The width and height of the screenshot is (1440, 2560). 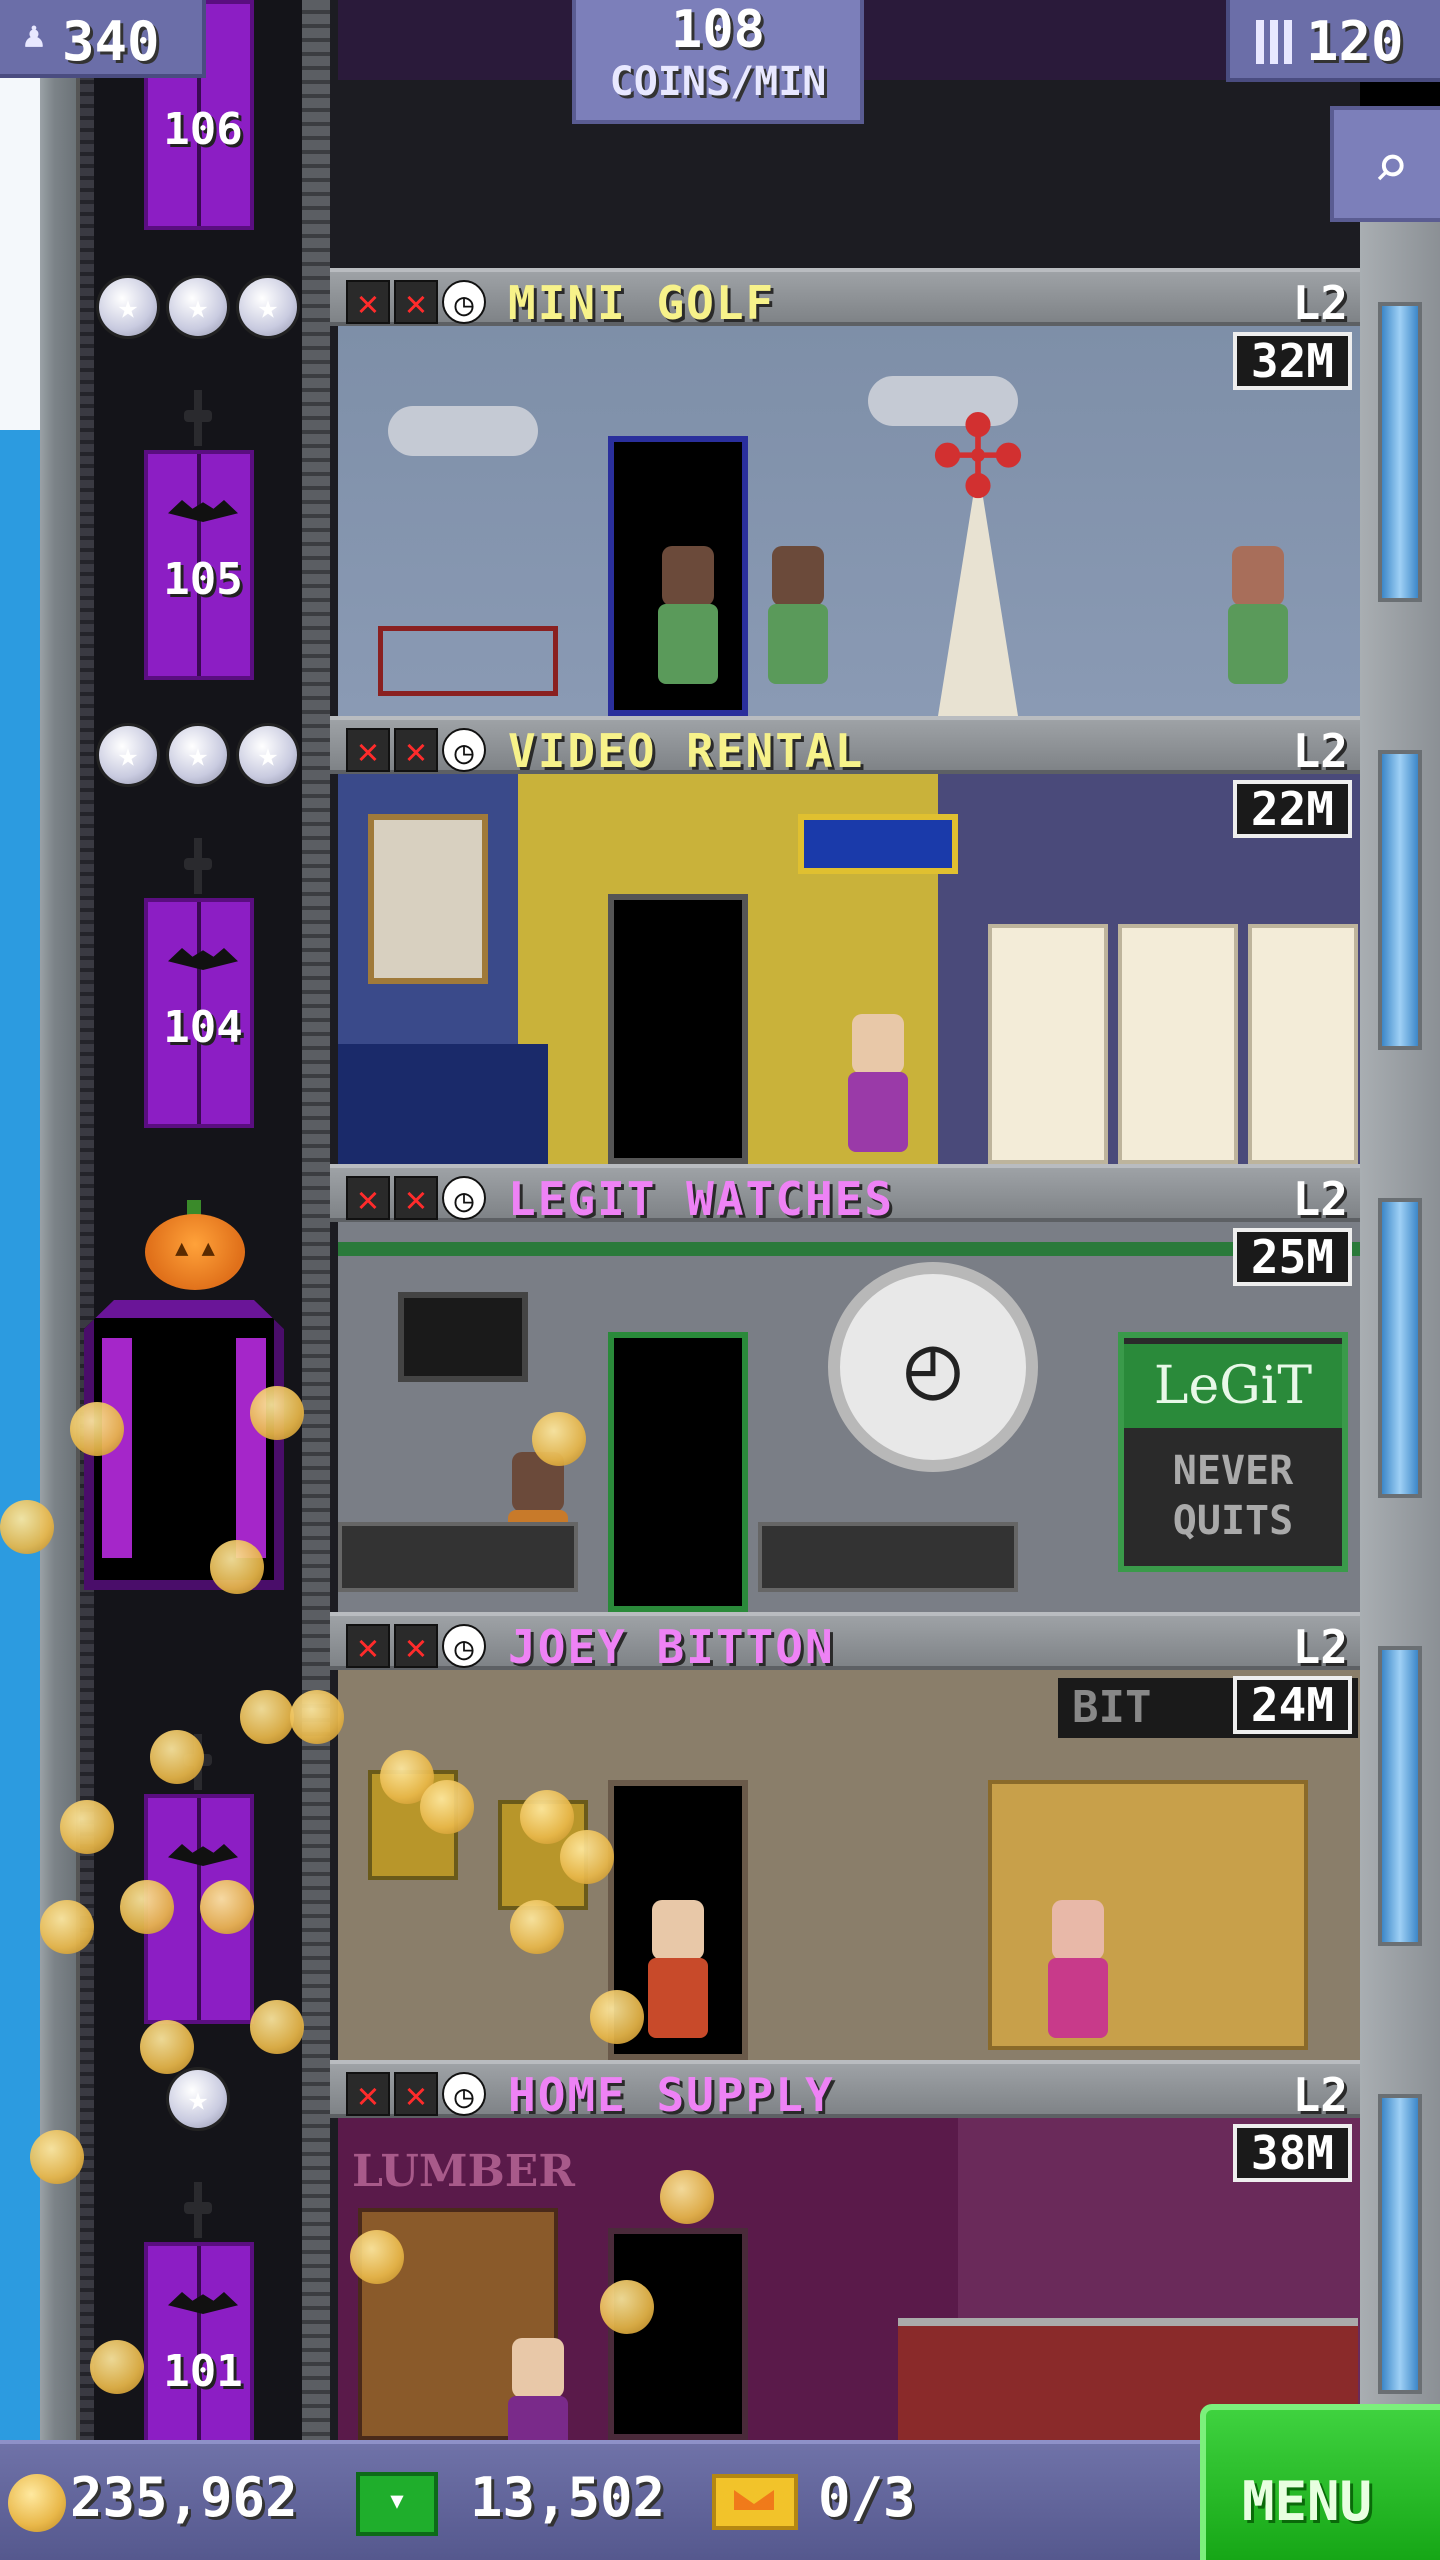 I want to click on floor-name: JOEY BITTON, so click(x=671, y=1647).